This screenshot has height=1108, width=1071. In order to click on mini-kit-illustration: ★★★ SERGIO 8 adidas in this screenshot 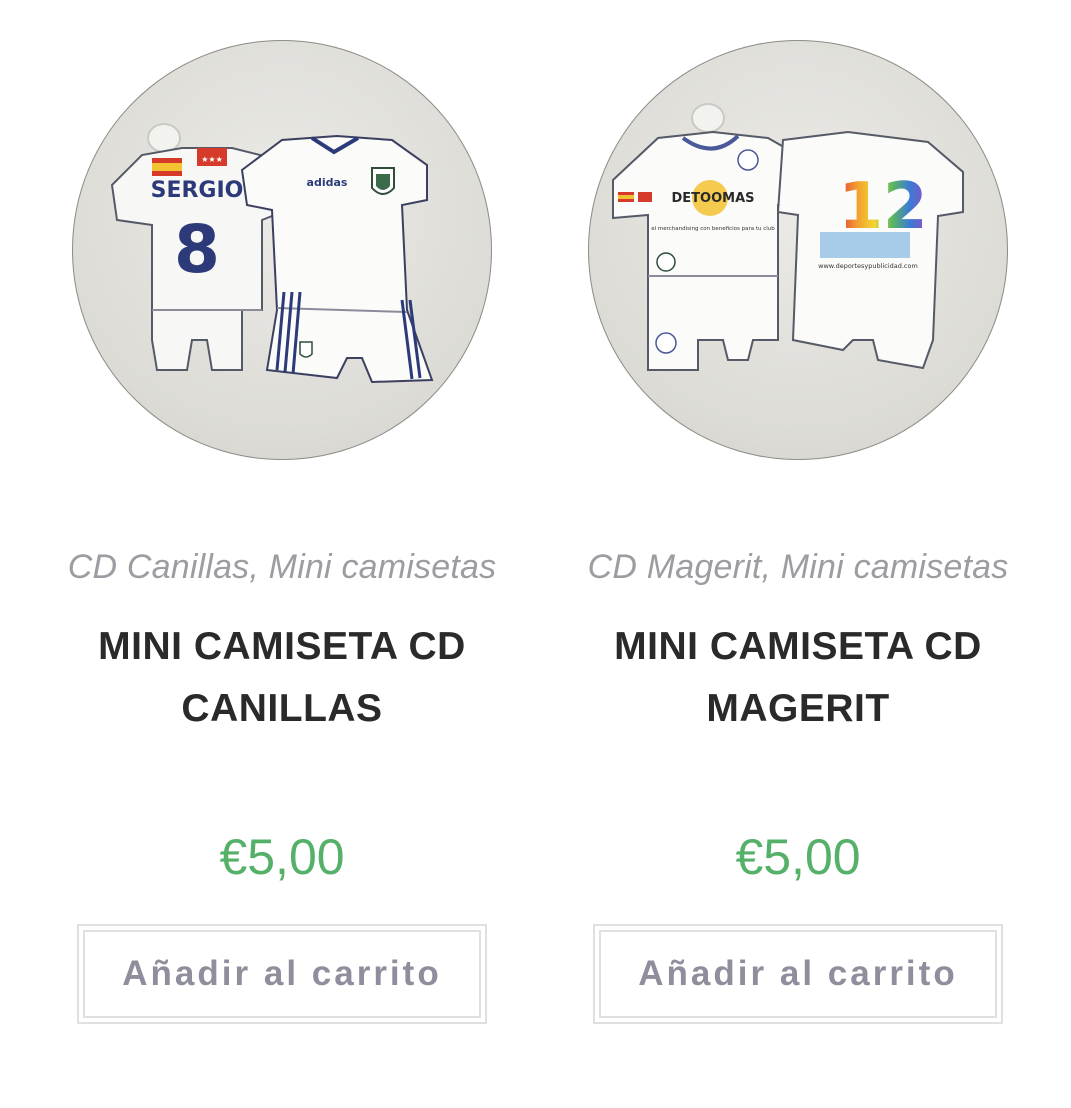, I will do `click(272, 253)`.